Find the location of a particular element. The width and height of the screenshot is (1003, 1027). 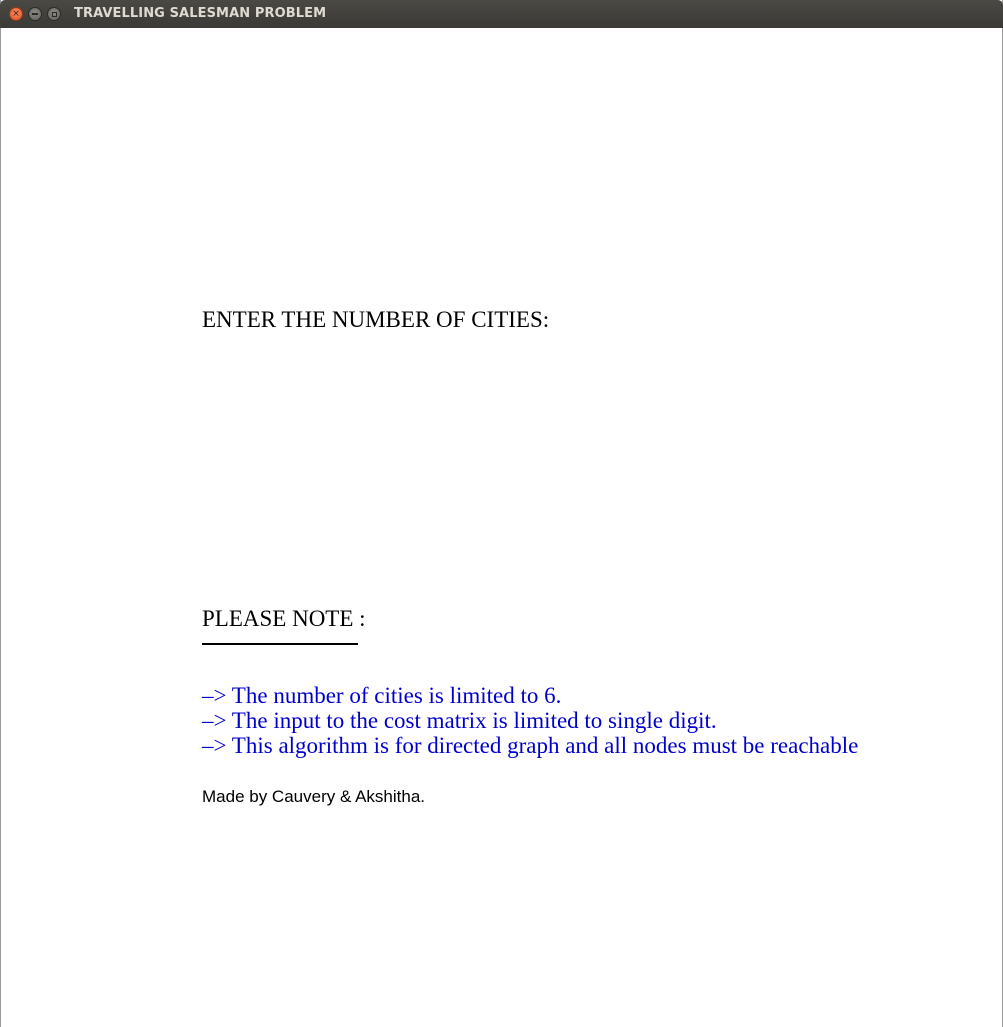

minimize-icon is located at coordinates (35, 14).